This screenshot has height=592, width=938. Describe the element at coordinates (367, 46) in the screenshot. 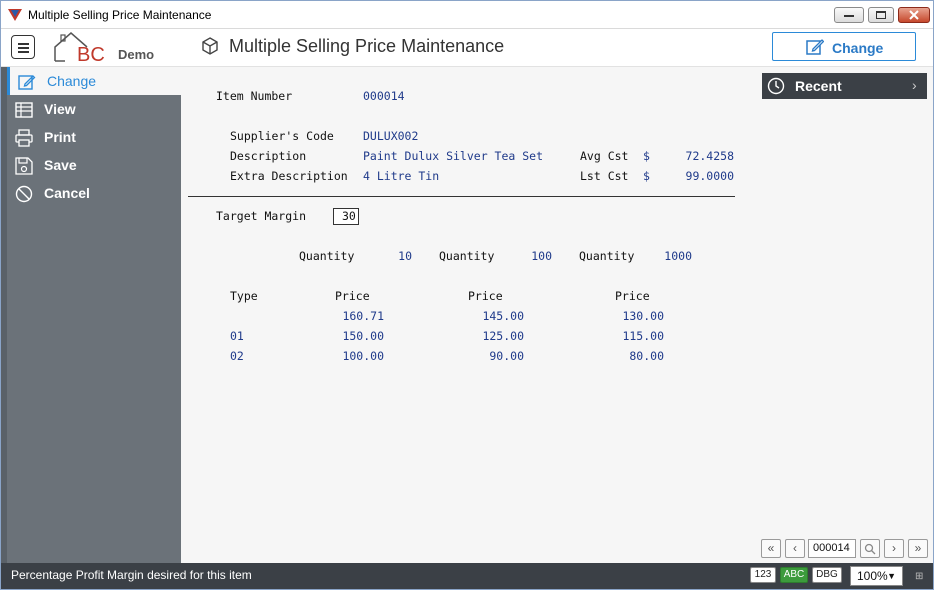

I see `page-title: Multiple Selling Price Maintenance` at that location.